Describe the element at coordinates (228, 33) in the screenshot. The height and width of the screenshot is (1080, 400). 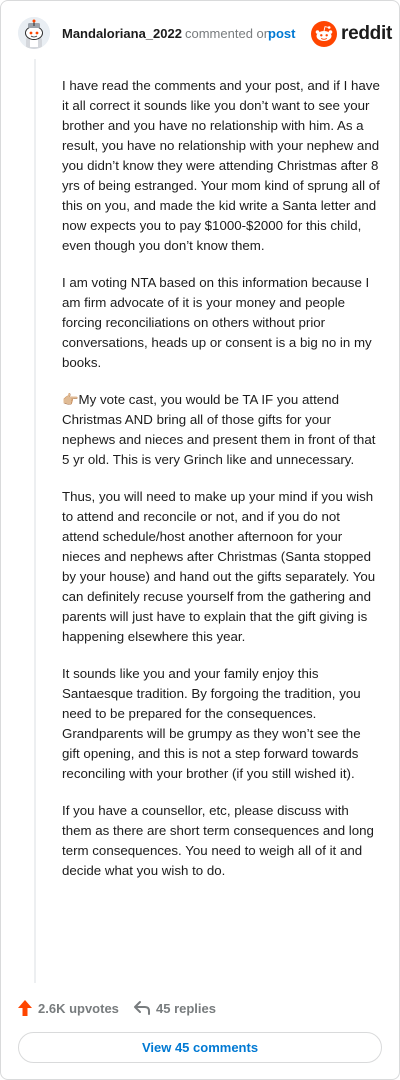
I see `commented-on-text: commented on` at that location.